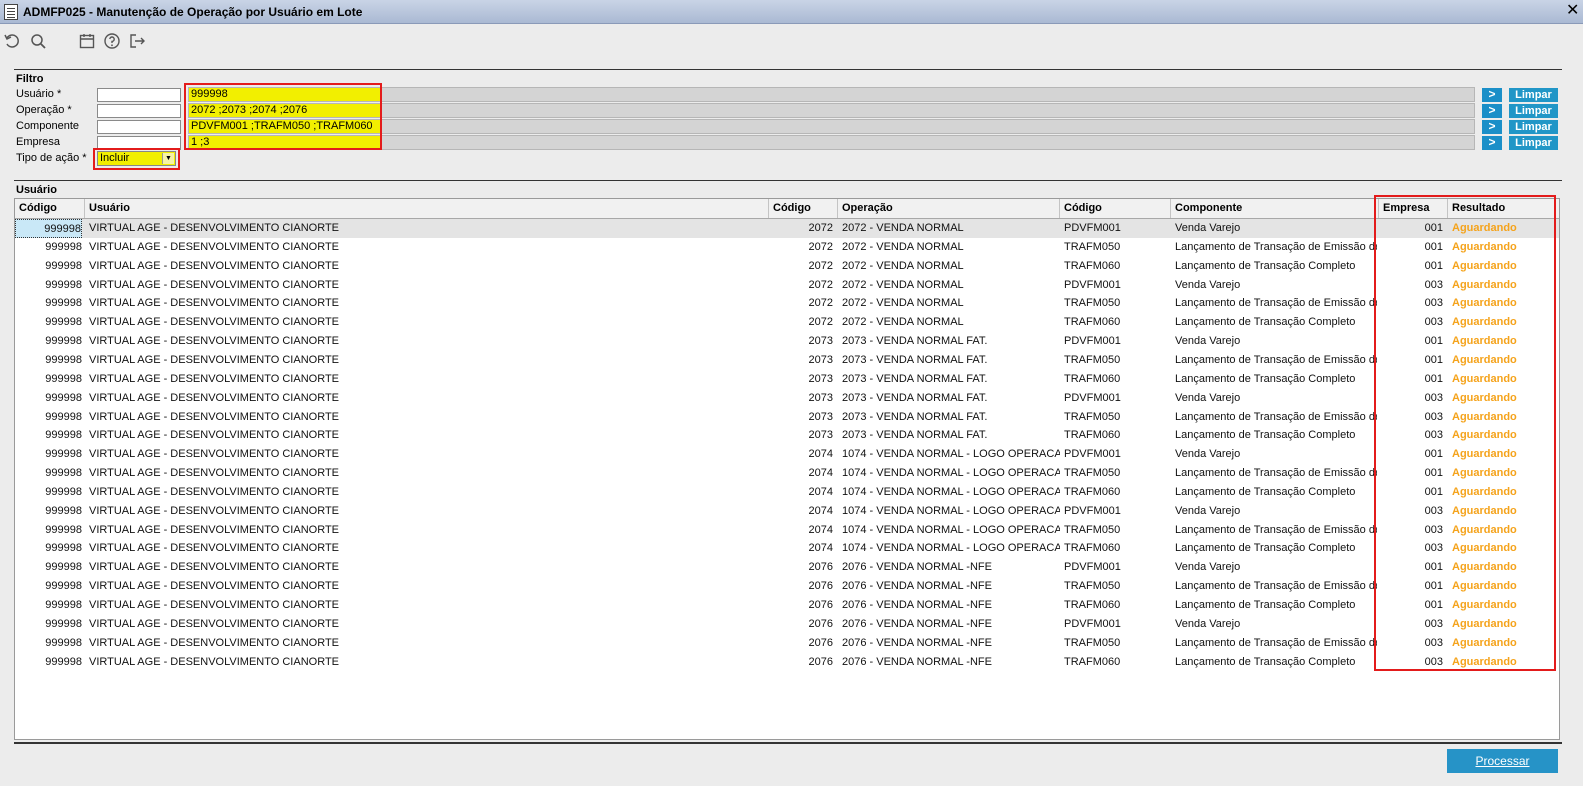 This screenshot has width=1583, height=786. Describe the element at coordinates (1276, 473) in the screenshot. I see `cell-component: Lançamento de Transação de Emissão de` at that location.